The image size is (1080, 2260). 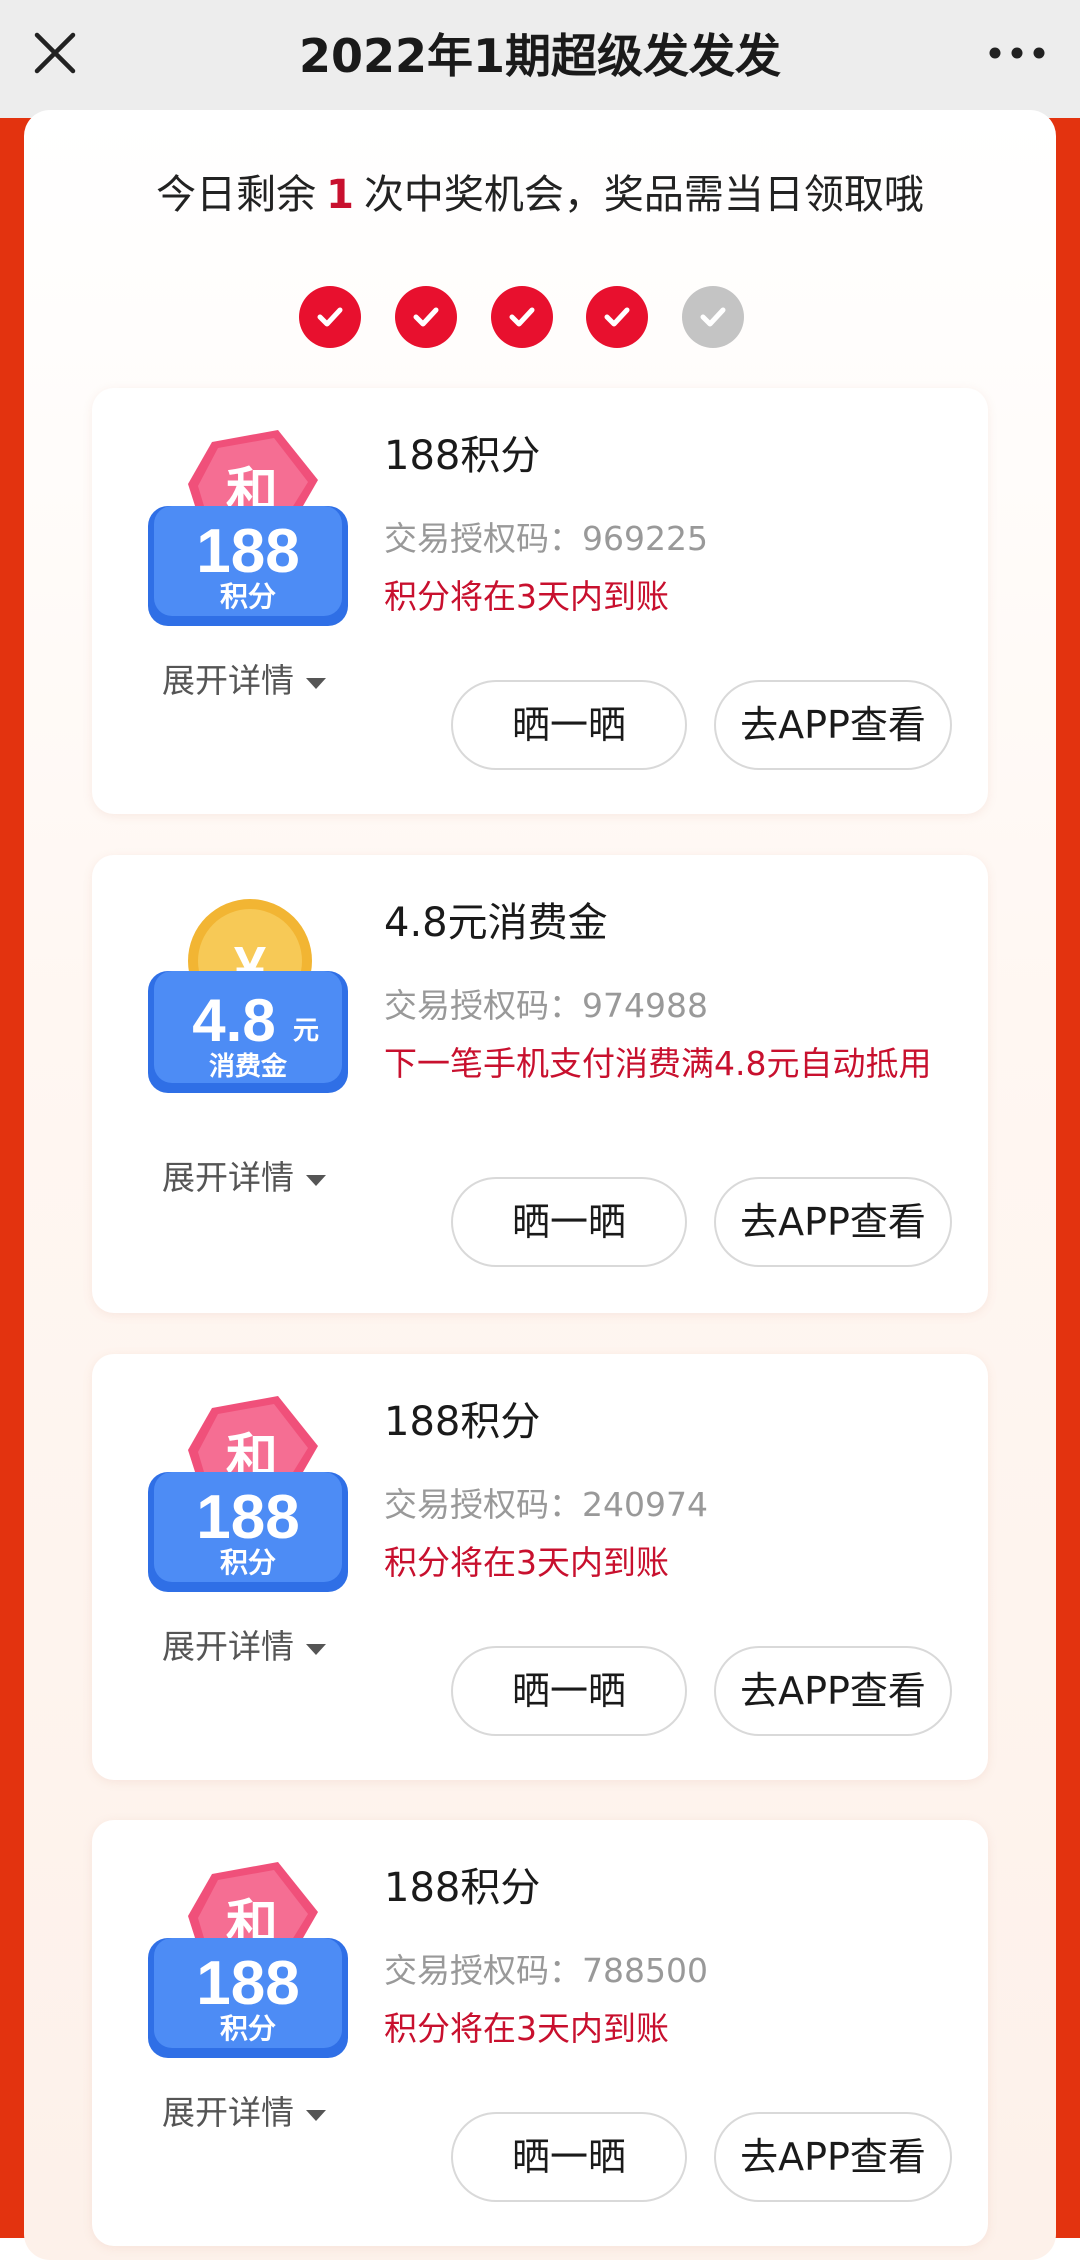 I want to click on prize-note: 下一笔手机支付消费满4.8元自动抵用, so click(x=658, y=1063).